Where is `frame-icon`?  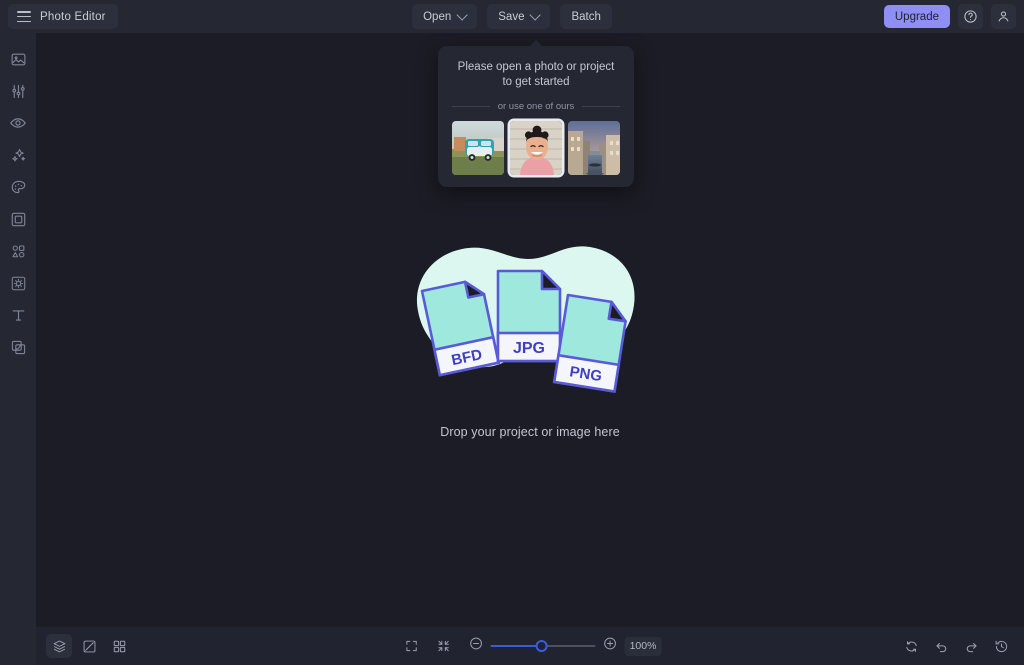
frame-icon is located at coordinates (18, 219).